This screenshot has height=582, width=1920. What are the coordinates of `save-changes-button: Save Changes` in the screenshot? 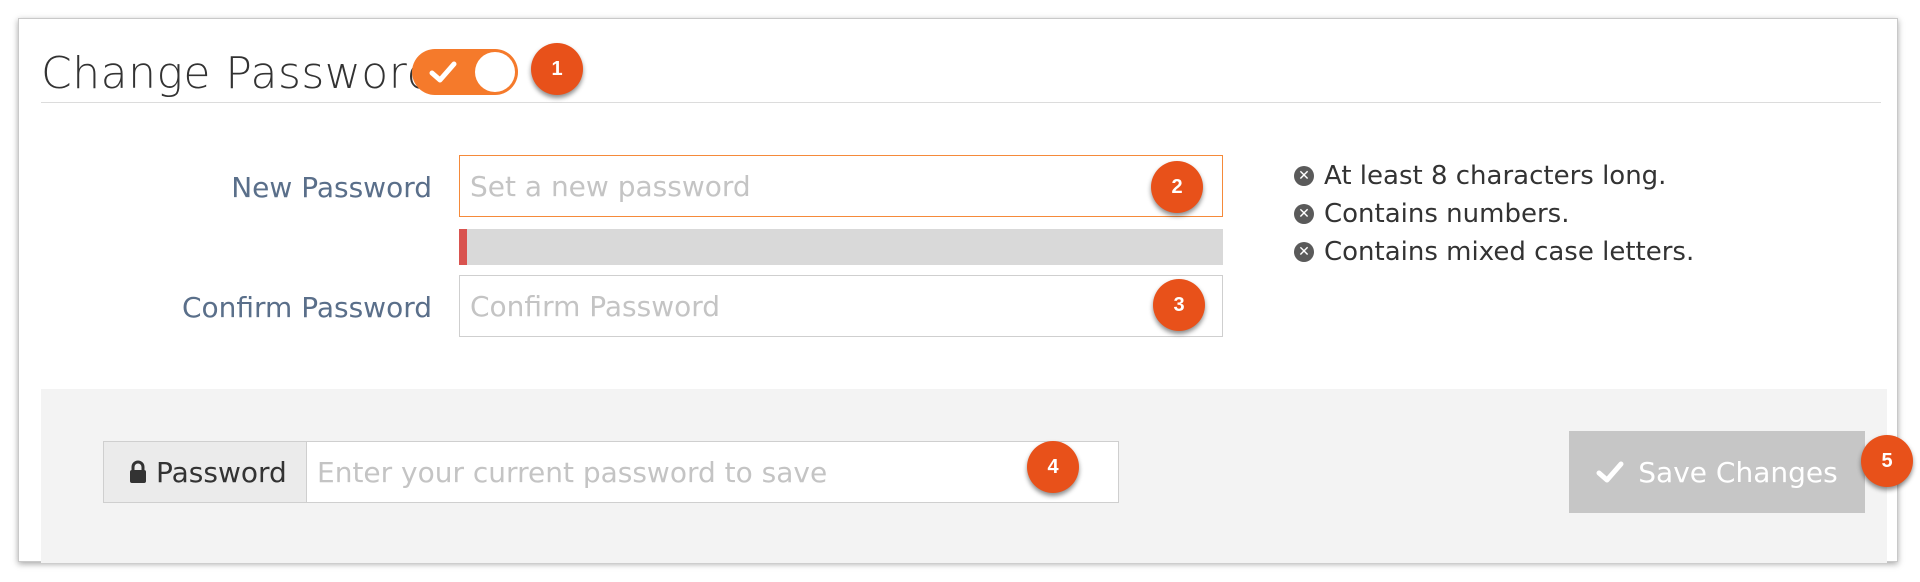 It's located at (1717, 472).